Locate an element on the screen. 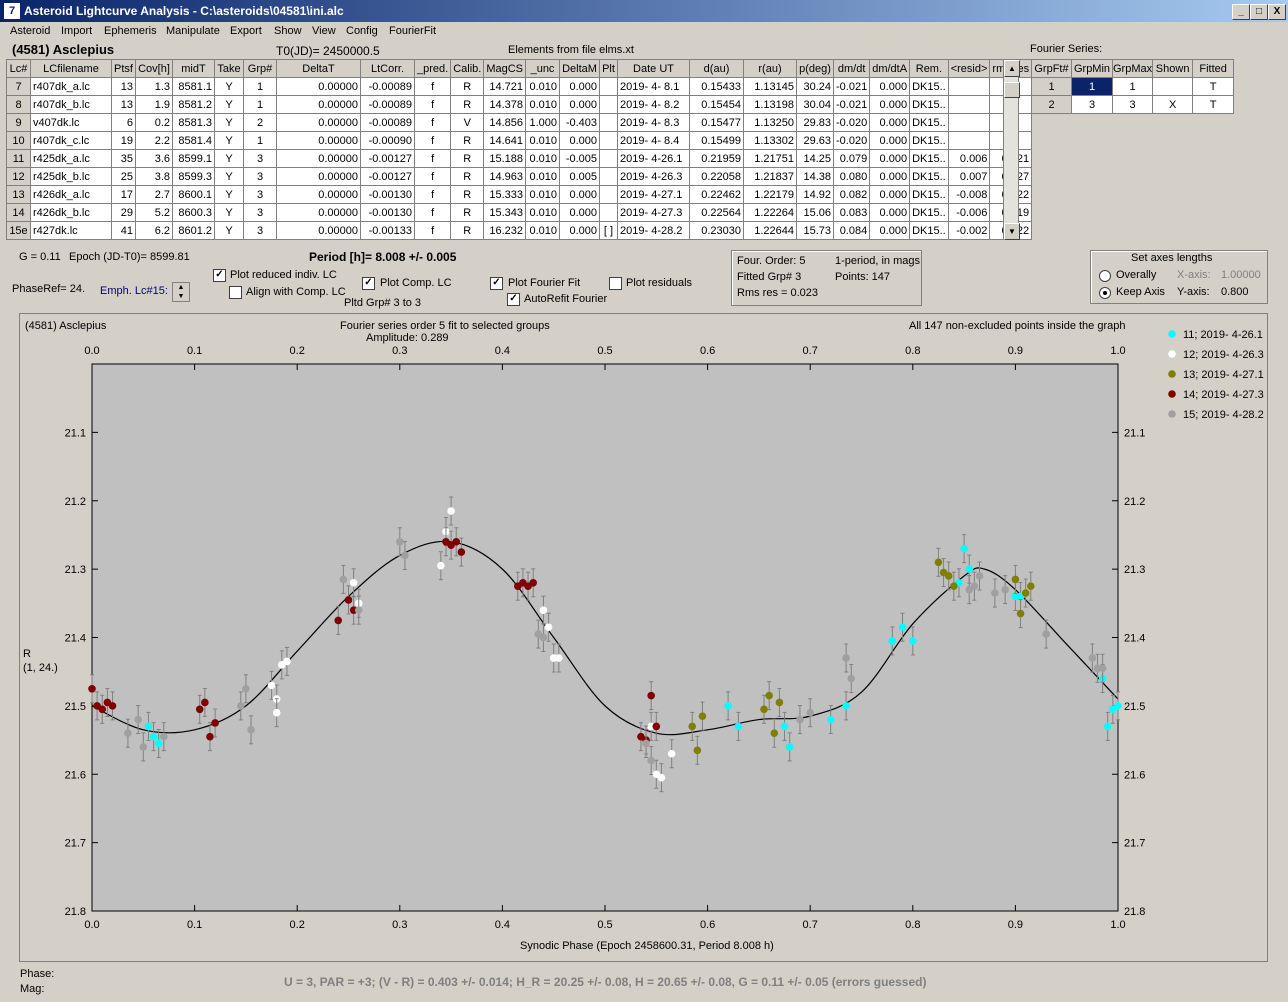 This screenshot has width=1288, height=1002. table-cell: 8599.3 is located at coordinates (193, 176).